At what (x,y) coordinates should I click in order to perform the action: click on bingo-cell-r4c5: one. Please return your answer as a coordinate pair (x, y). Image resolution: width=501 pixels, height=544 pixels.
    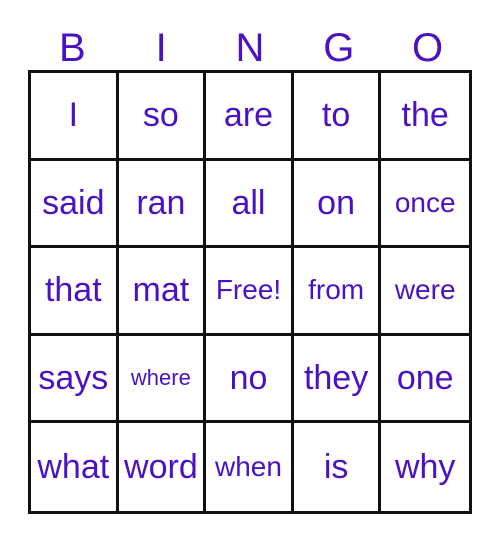
    Looking at the image, I should click on (425, 379).